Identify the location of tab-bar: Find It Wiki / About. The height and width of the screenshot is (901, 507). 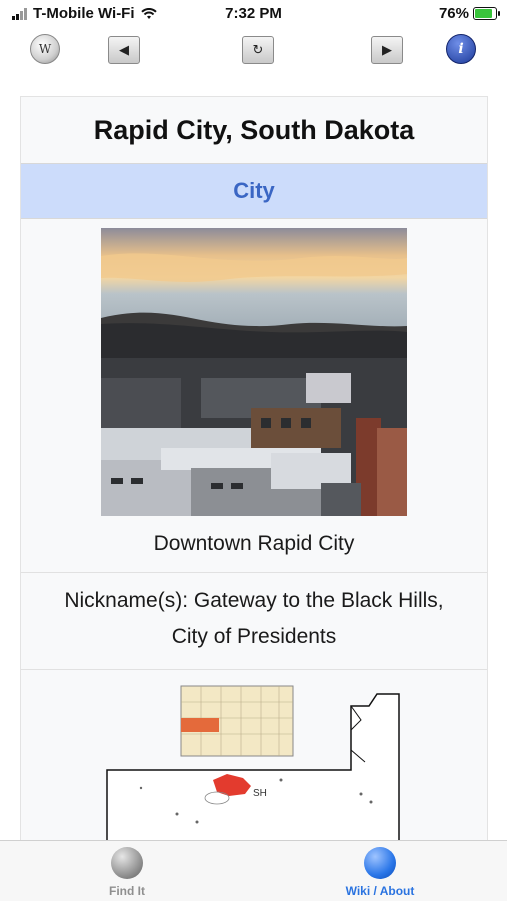
(253, 870).